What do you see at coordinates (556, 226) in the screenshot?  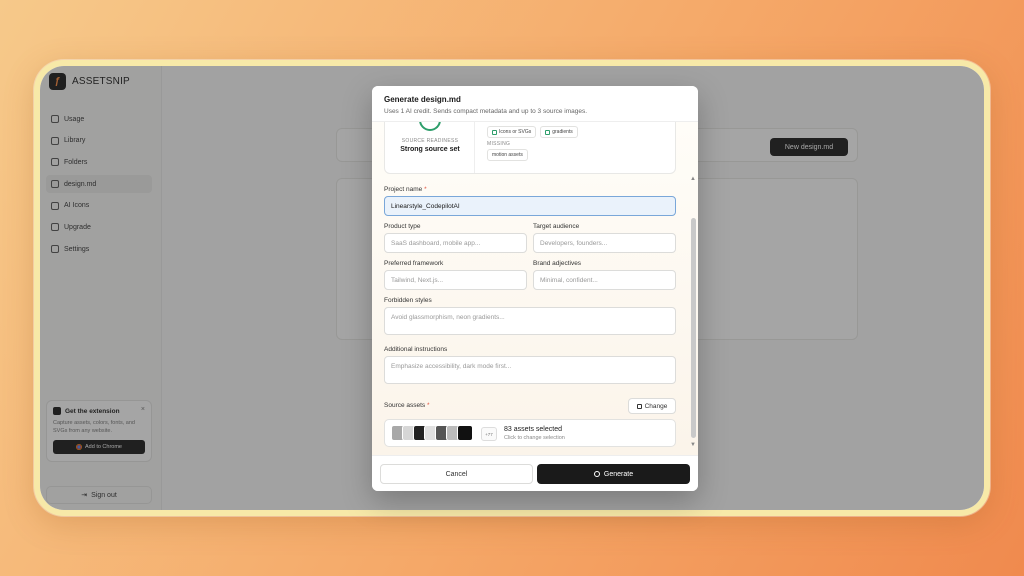 I see `target-audience-label: Target audience` at bounding box center [556, 226].